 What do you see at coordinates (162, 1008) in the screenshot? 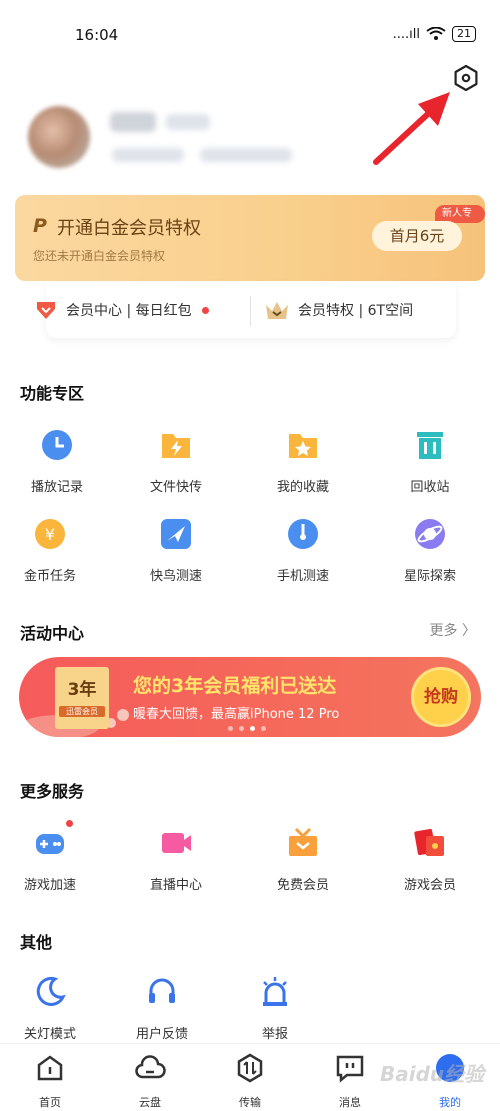
I see `other-feedback: 用户反馈` at bounding box center [162, 1008].